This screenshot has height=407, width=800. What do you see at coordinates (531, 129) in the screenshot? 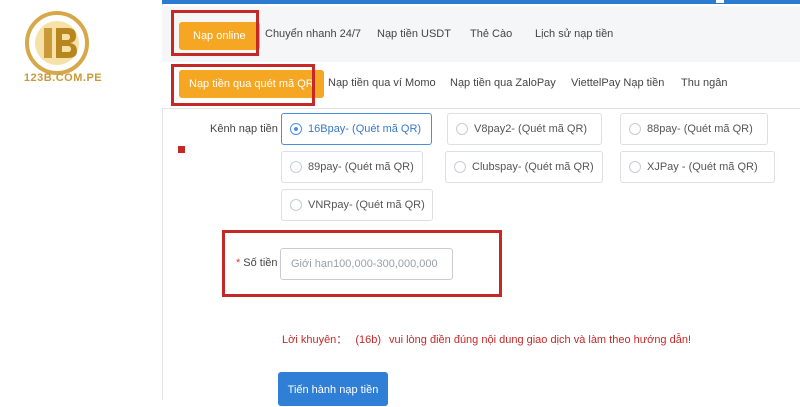
I see `channel-option-label: V8pay2- (Quét mã QR)` at bounding box center [531, 129].